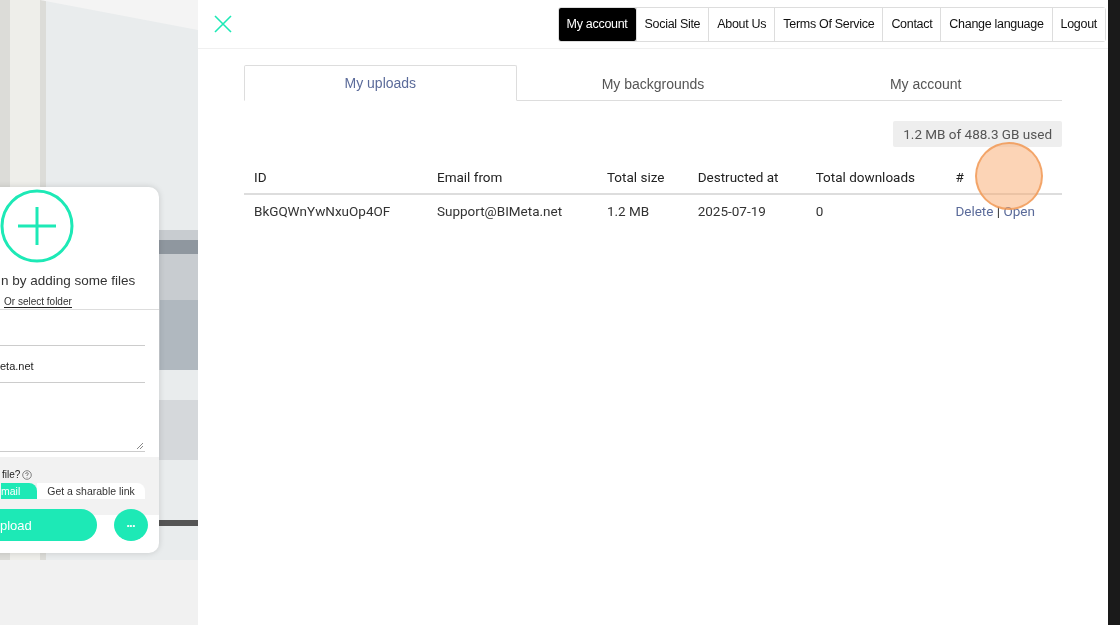 The image size is (1120, 625). Describe the element at coordinates (140, 446) in the screenshot. I see `resize-handle-icon` at that location.